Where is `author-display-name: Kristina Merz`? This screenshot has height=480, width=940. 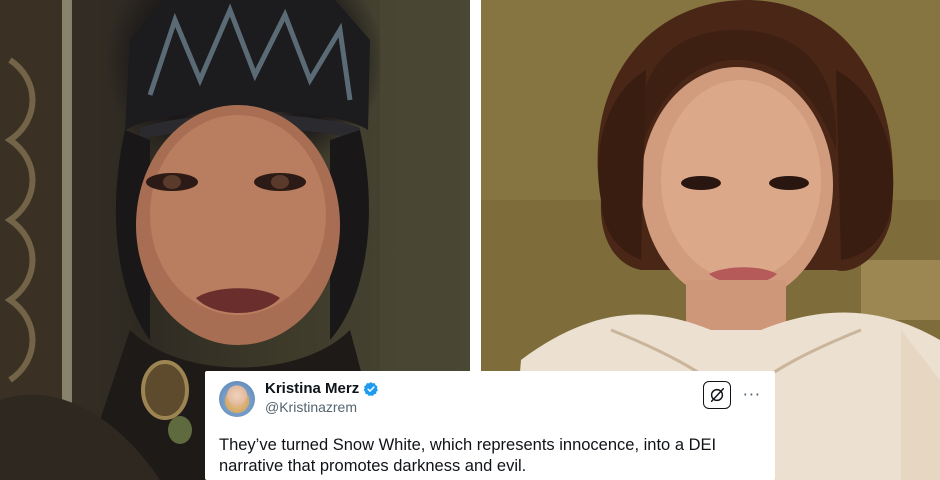 author-display-name: Kristina Merz is located at coordinates (312, 388).